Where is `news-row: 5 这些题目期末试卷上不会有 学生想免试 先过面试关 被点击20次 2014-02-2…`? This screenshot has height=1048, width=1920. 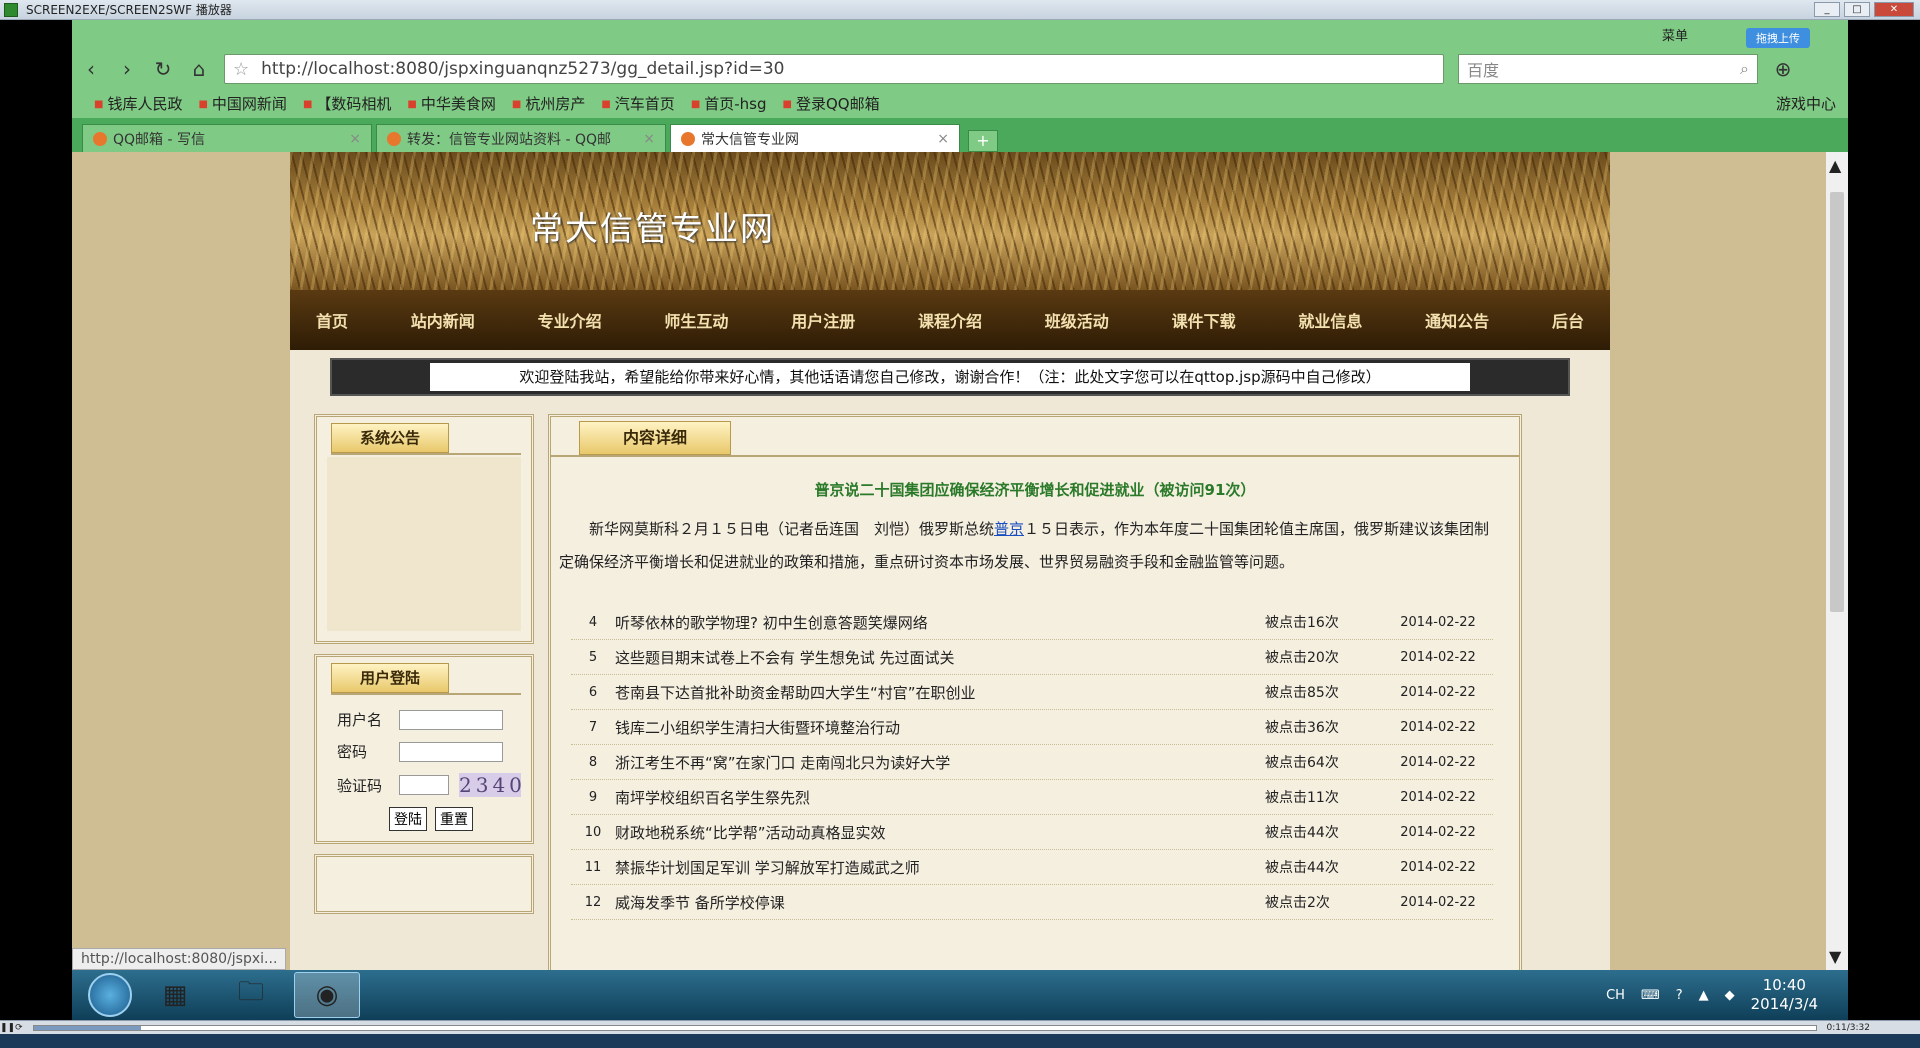
news-row: 5 这些题目期末试卷上不会有 学生想免试 先过面试关 被点击20次 2014-02-2… is located at coordinates (1032, 657).